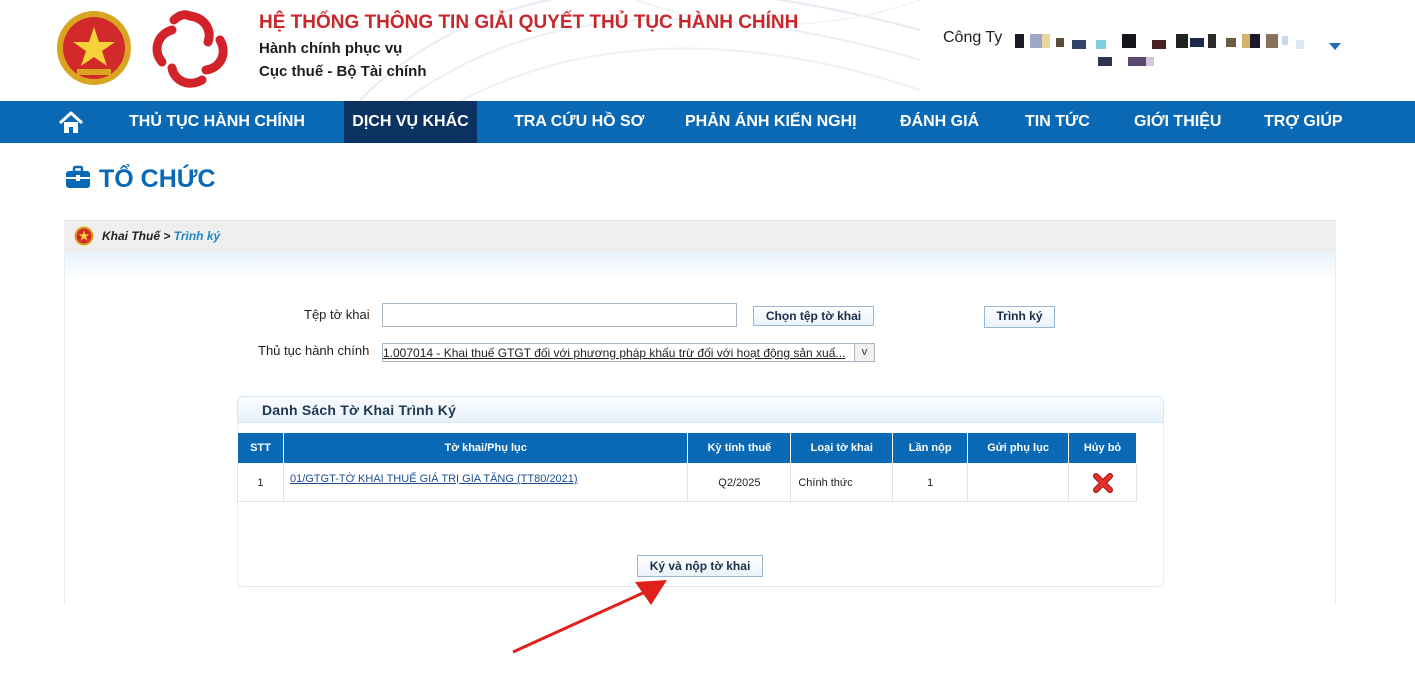 Image resolution: width=1415 pixels, height=683 pixels. What do you see at coordinates (343, 71) in the screenshot?
I see `agency-name: Cục thuế - Bộ Tài chính` at bounding box center [343, 71].